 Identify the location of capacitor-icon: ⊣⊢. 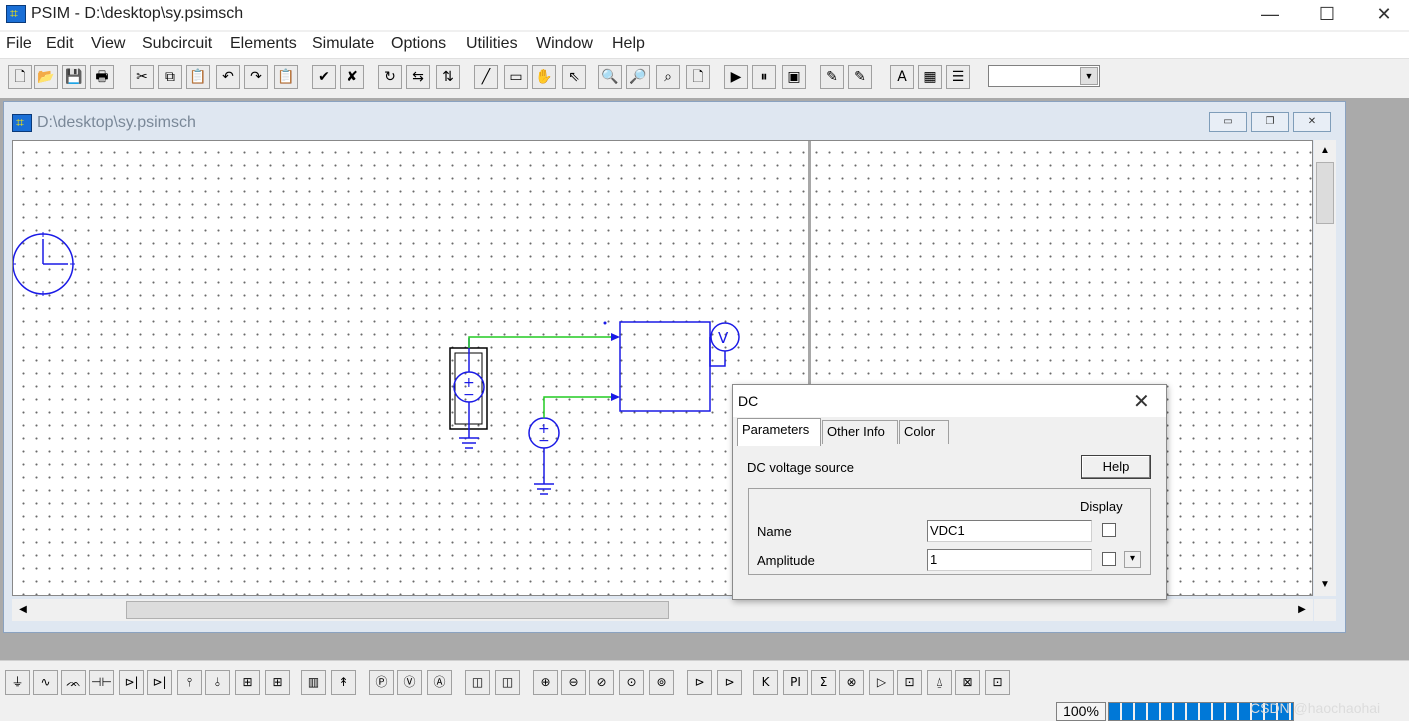
(101, 682).